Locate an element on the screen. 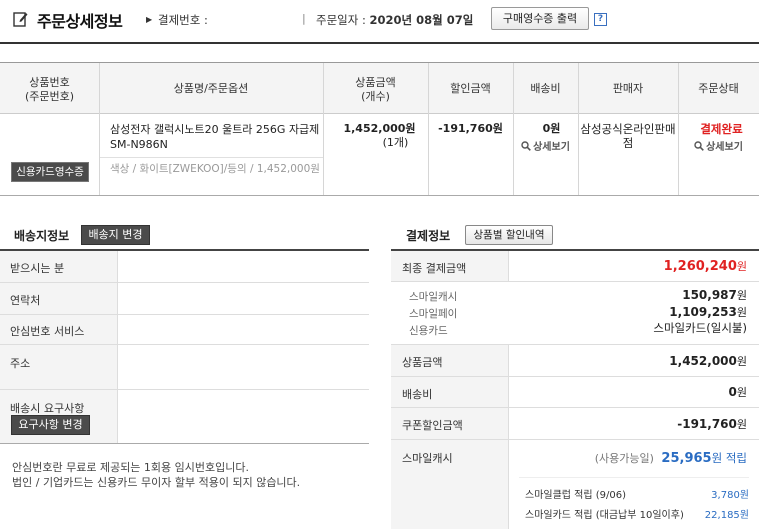 Image resolution: width=759 pixels, height=529 pixels. seller-name: 삼성공식온라인판매점 is located at coordinates (628, 136).